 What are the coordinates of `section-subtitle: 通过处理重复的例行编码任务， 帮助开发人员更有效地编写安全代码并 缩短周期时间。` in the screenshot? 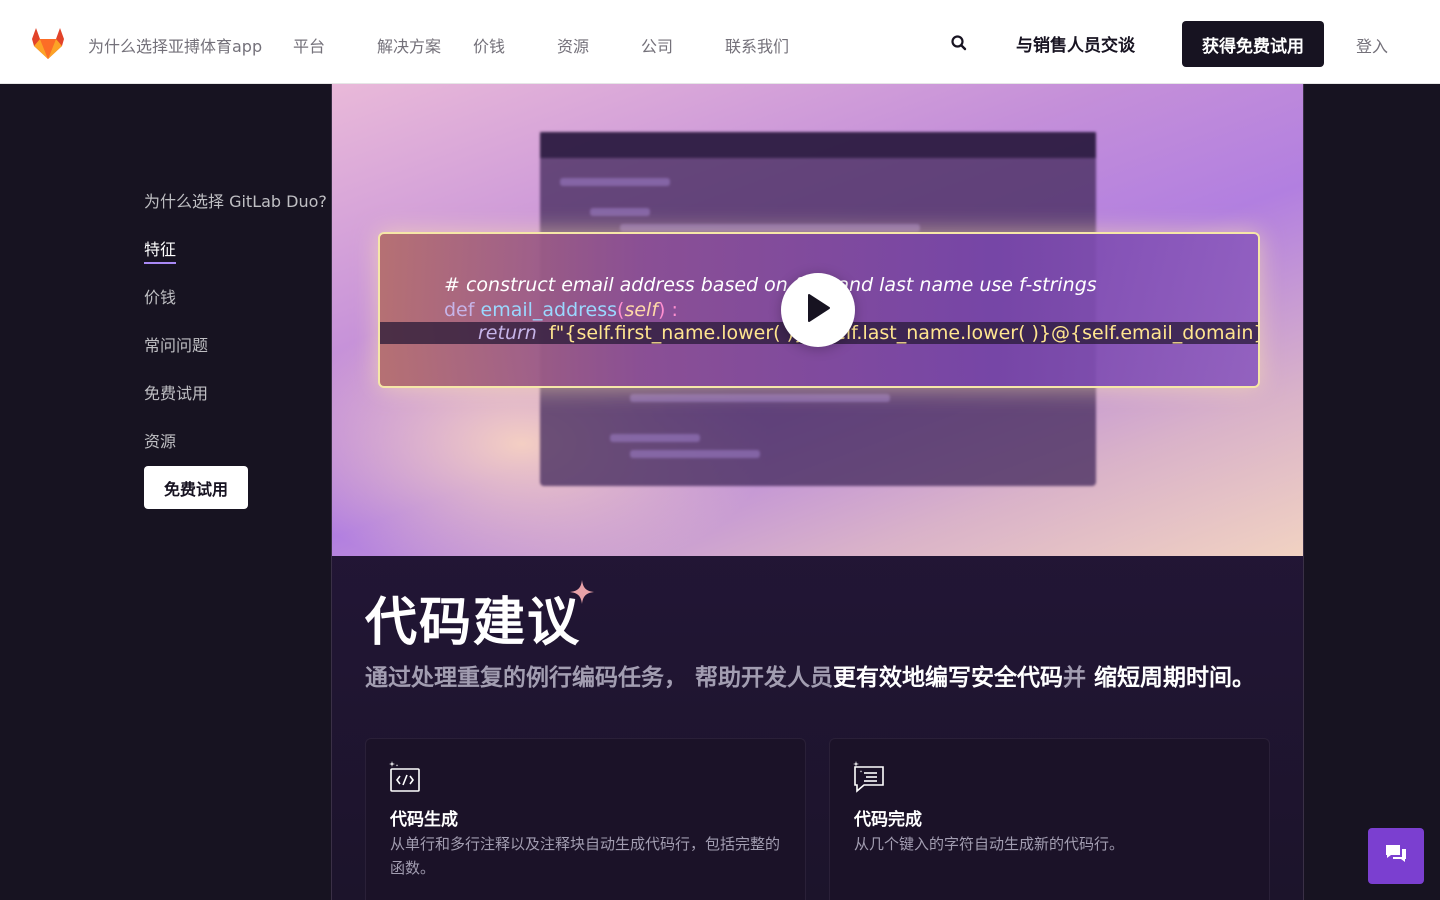 It's located at (810, 678).